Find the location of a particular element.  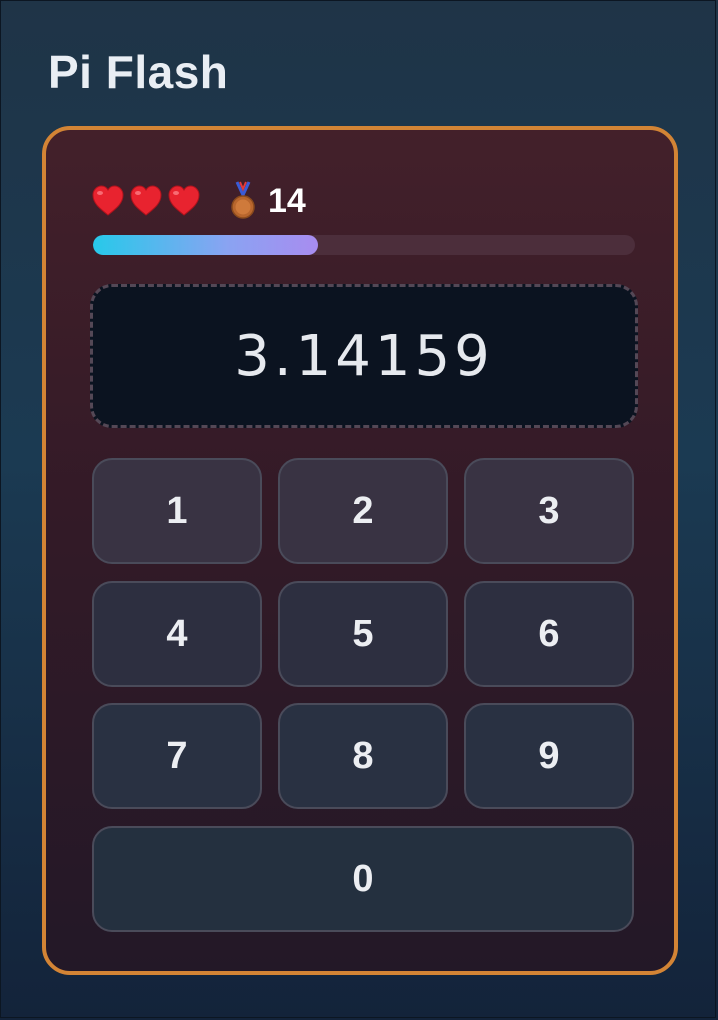

progress-bar-fill is located at coordinates (205, 245).